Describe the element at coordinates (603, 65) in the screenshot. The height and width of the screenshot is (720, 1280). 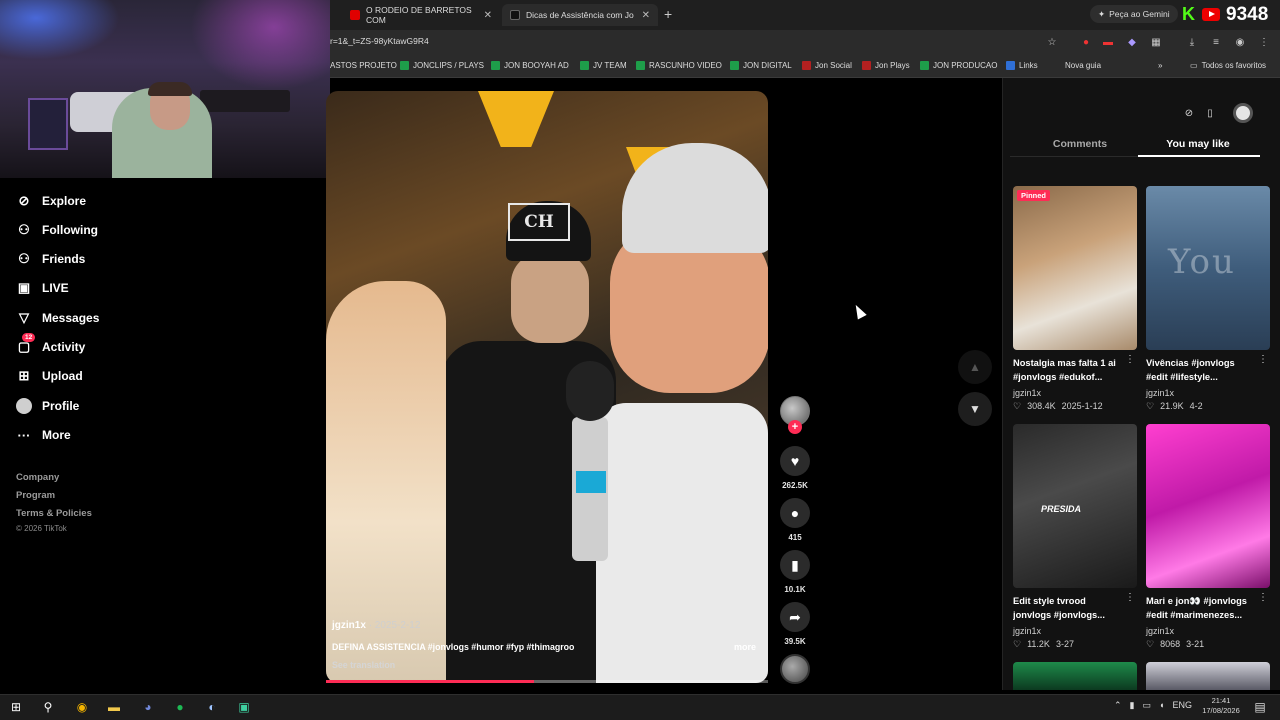
I see `bookmark-item: JV TEAM` at that location.